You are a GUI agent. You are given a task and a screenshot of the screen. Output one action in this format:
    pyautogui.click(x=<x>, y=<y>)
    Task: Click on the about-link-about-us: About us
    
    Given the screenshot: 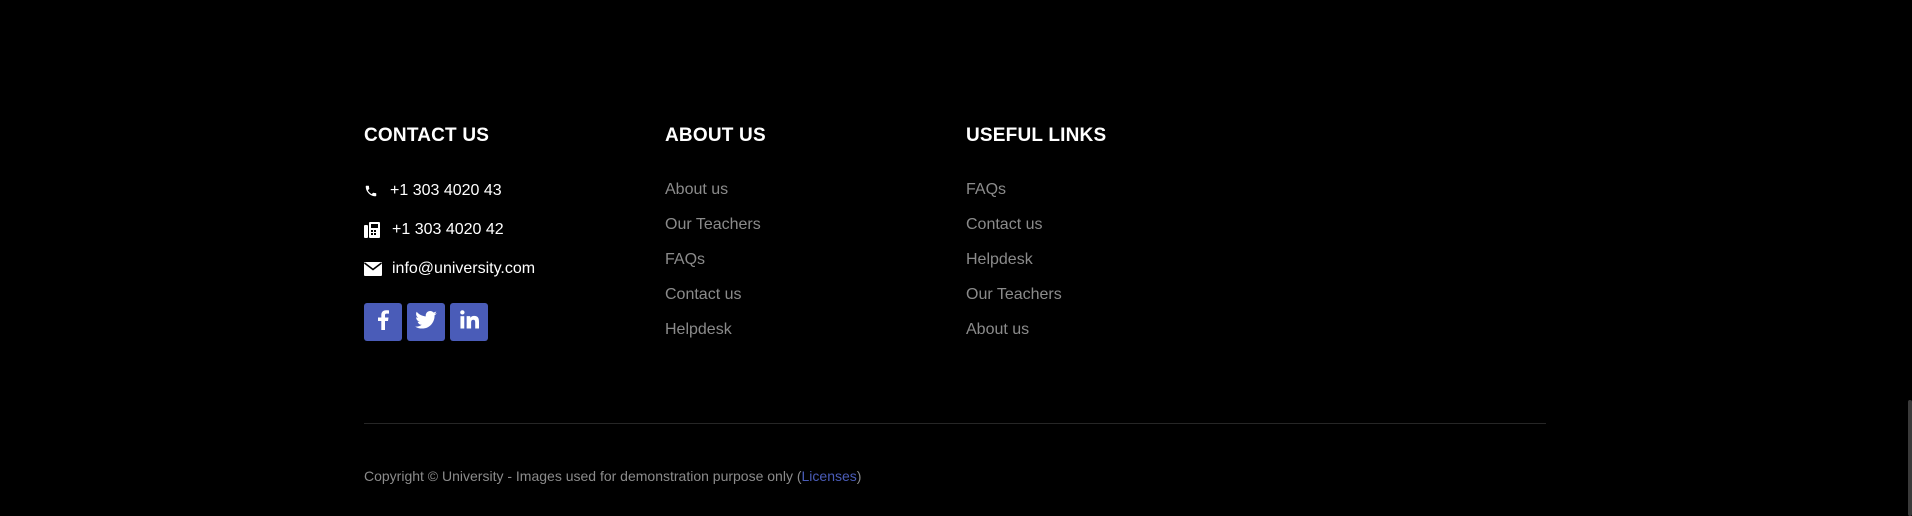 What is the action you would take?
    pyautogui.click(x=815, y=190)
    